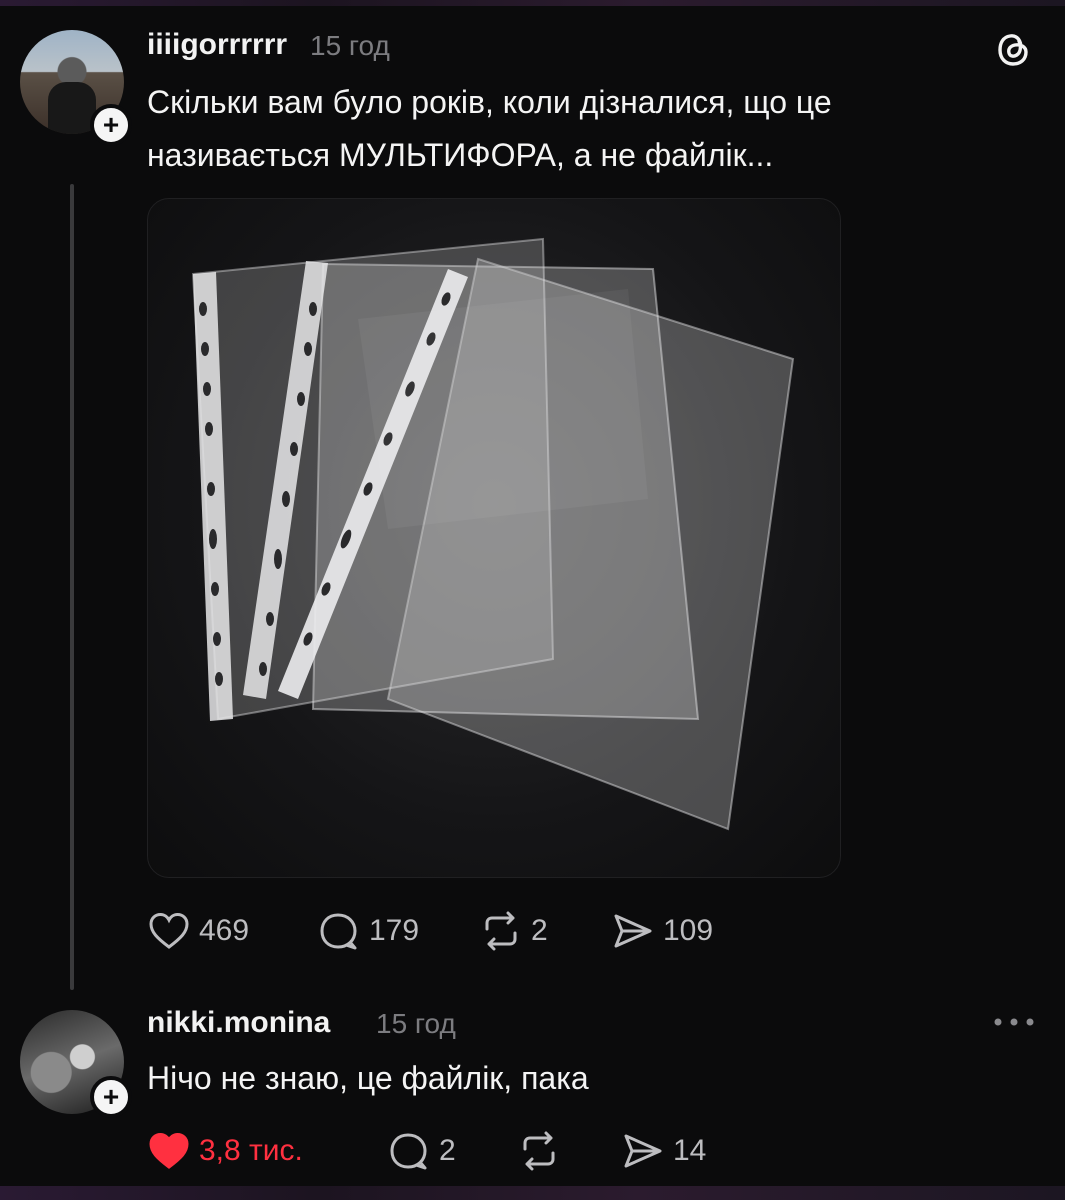 This screenshot has width=1065, height=1200. I want to click on reply-actions: 3,8 тис. 2 14, so click(444, 1151).